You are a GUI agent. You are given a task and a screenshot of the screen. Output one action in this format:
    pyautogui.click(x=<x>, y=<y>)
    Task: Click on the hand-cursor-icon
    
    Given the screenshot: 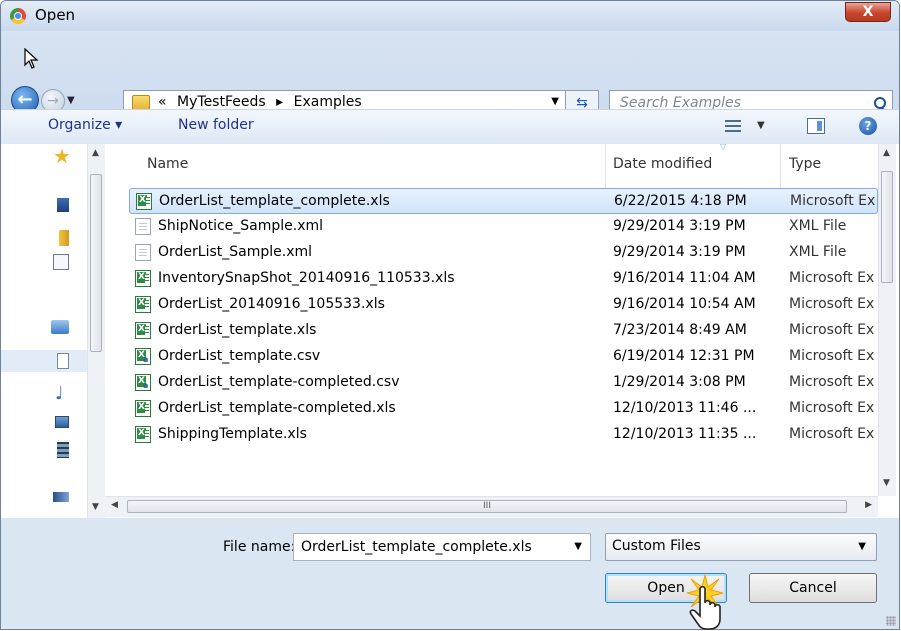 What is the action you would take?
    pyautogui.click(x=705, y=607)
    